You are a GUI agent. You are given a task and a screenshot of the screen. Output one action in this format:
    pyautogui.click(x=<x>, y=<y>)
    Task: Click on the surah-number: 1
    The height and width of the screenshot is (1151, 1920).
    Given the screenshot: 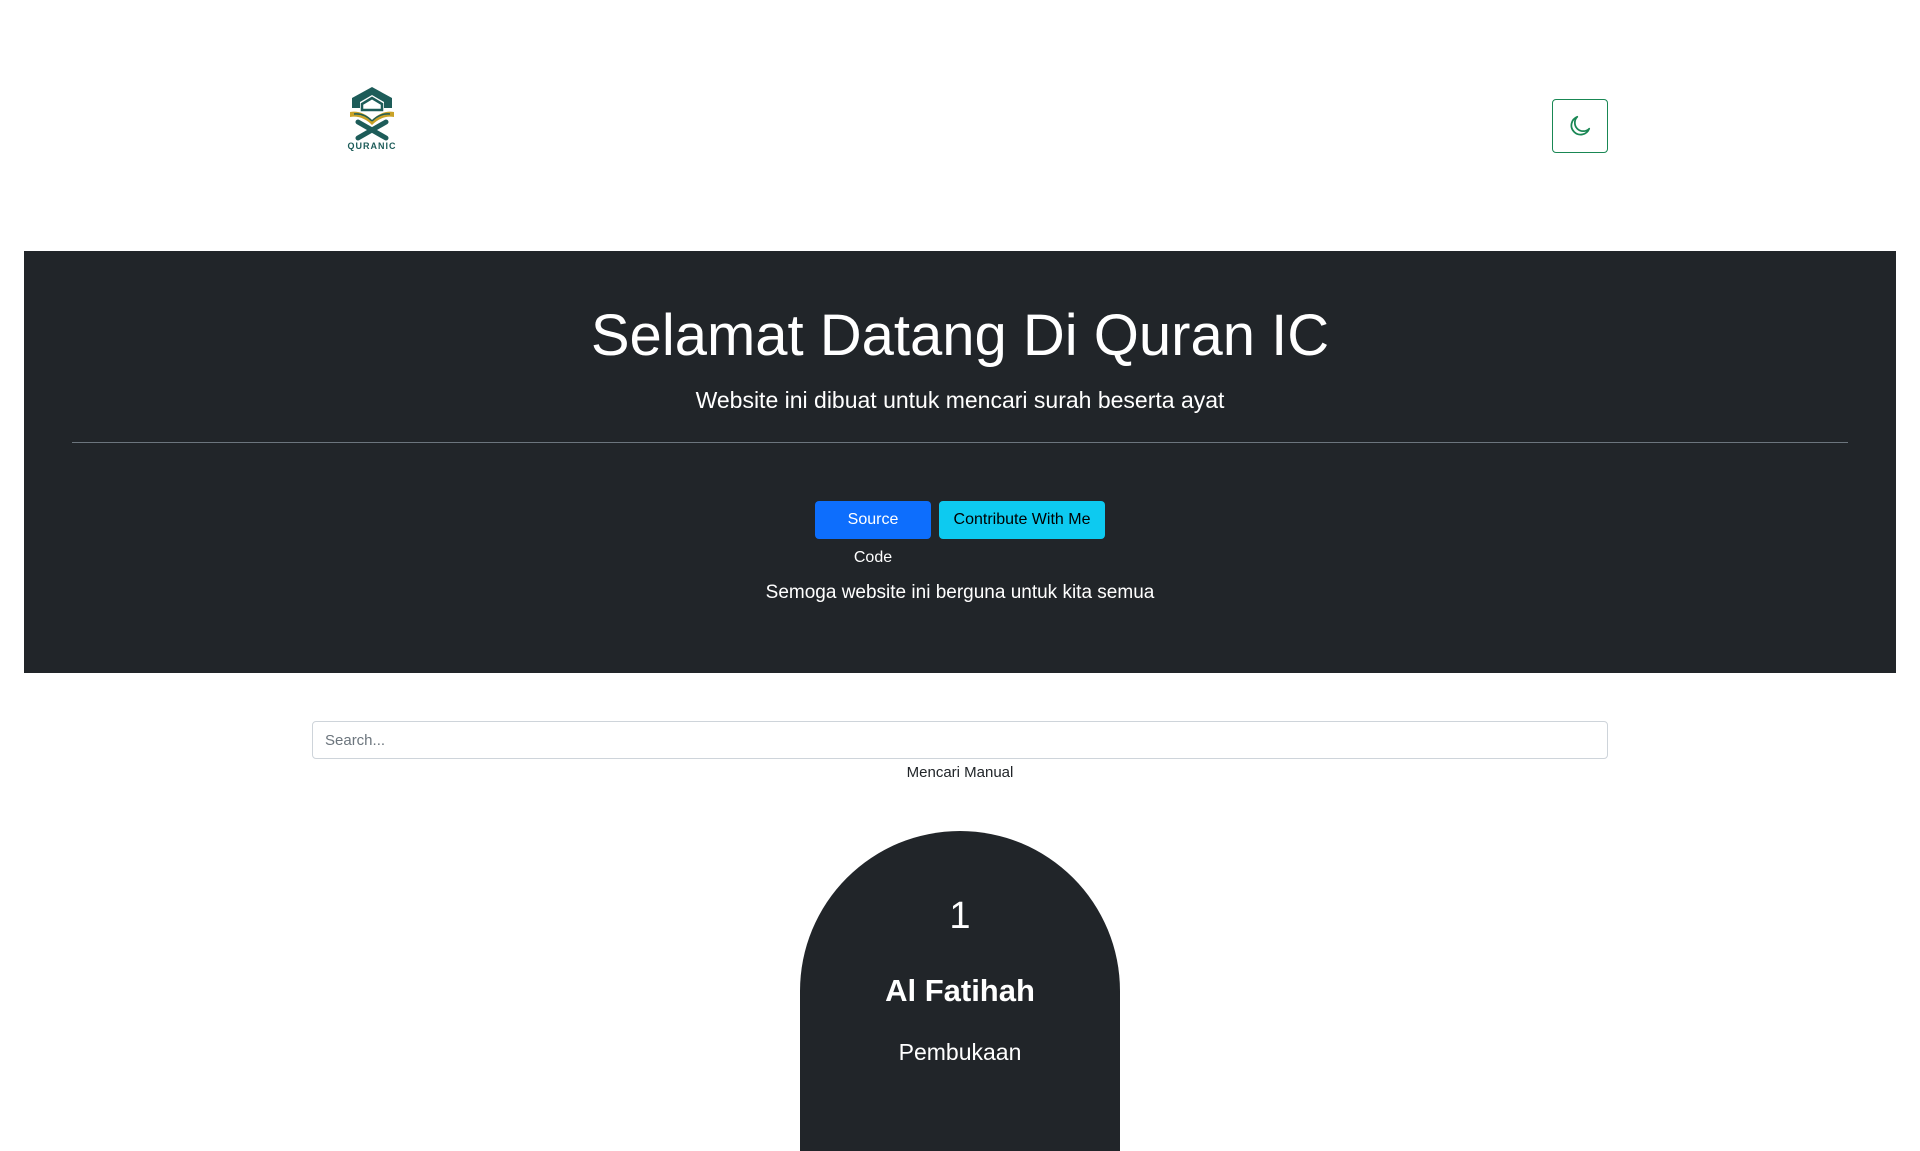 What is the action you would take?
    pyautogui.click(x=960, y=916)
    